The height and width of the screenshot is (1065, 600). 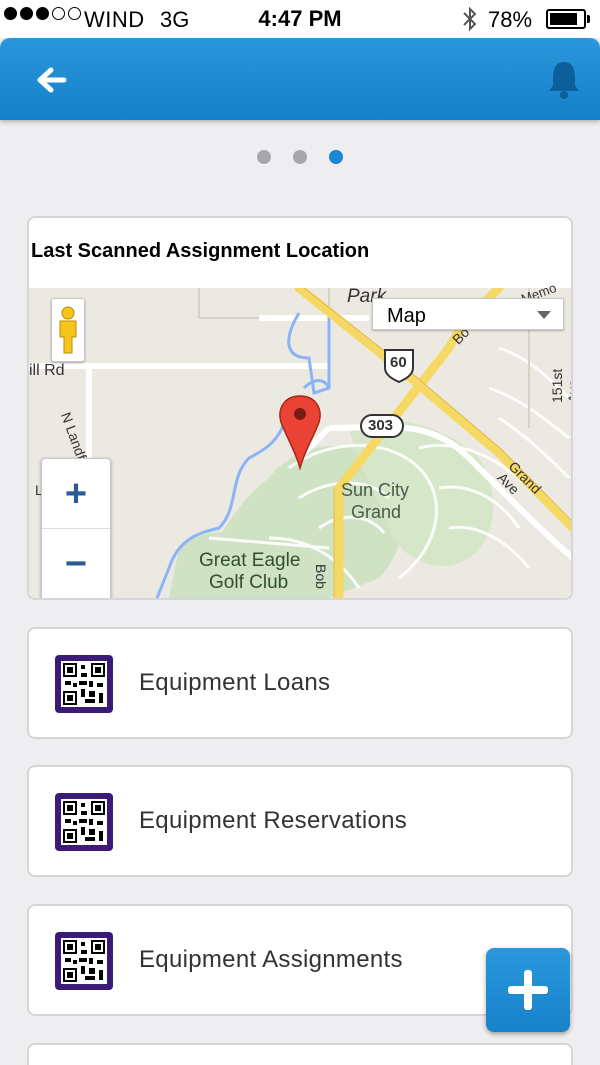 I want to click on pegman-icon, so click(x=68, y=330).